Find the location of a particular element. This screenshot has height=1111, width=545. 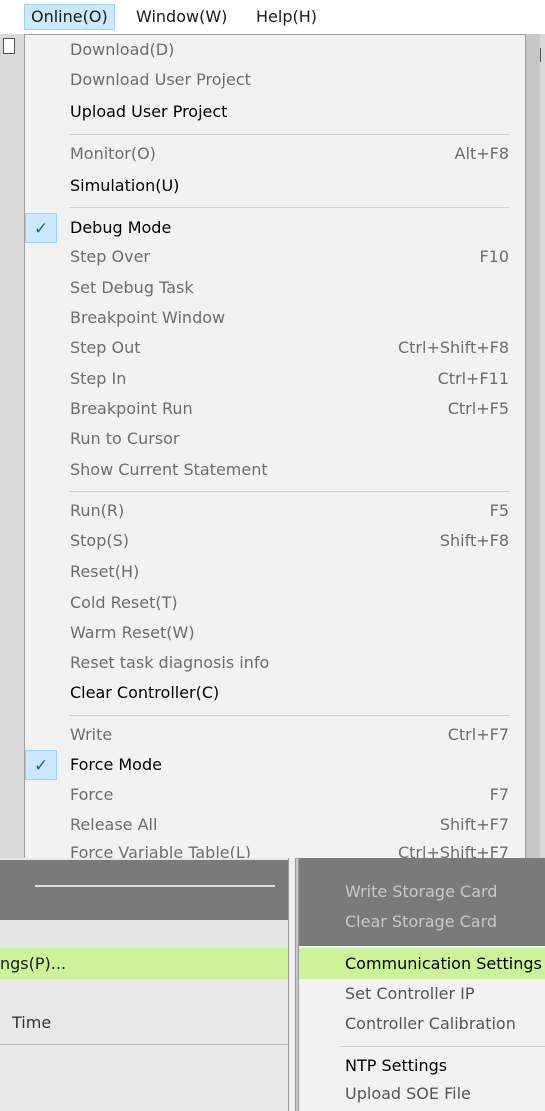

menu-item-simulation: Simulation(U) is located at coordinates (275, 186).